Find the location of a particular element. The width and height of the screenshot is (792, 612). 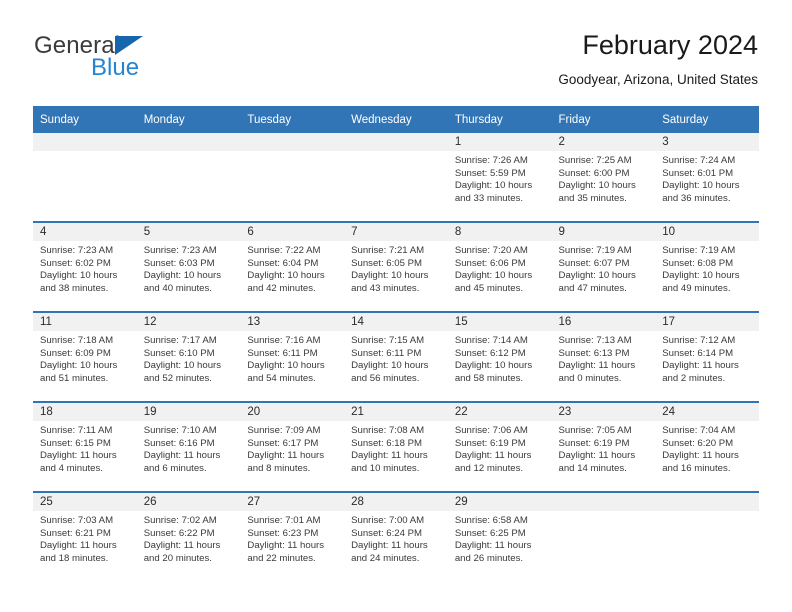

day-detail-line: Sunset: 6:18 PM is located at coordinates (387, 443).